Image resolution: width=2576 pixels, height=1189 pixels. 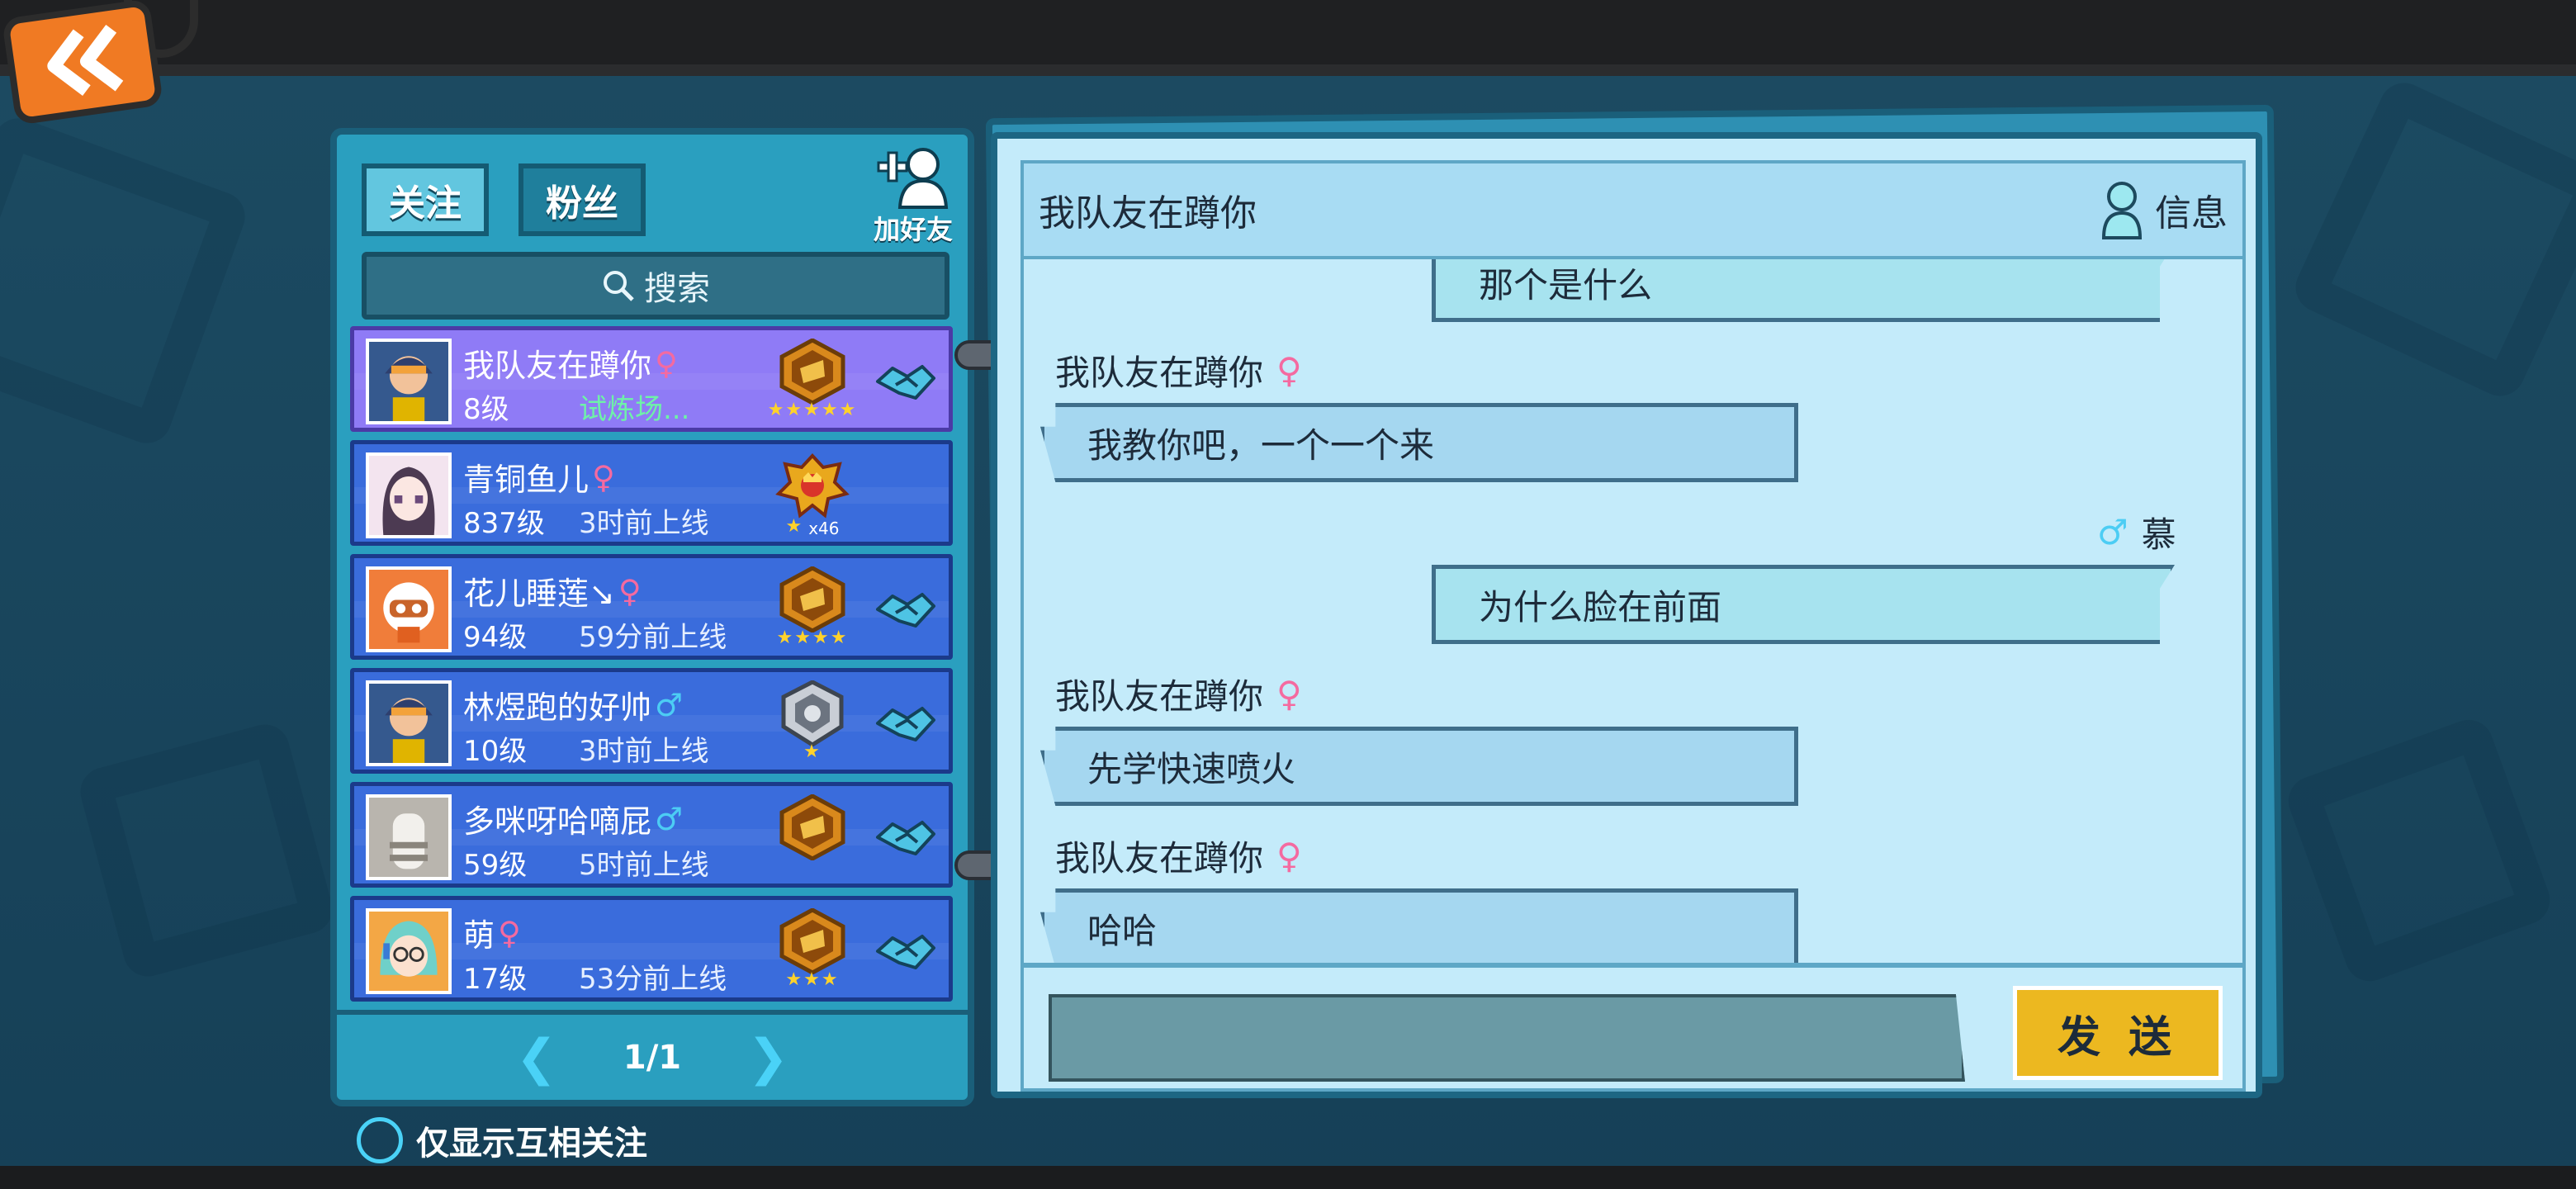 What do you see at coordinates (536, 1058) in the screenshot?
I see `prev-page-icon: ❮` at bounding box center [536, 1058].